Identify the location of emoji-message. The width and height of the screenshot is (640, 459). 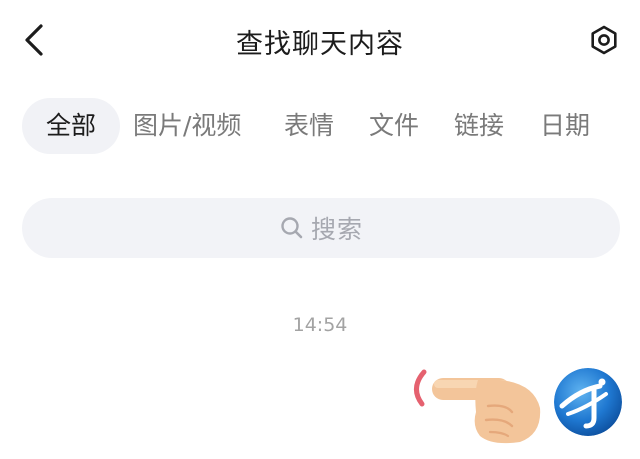
(474, 404).